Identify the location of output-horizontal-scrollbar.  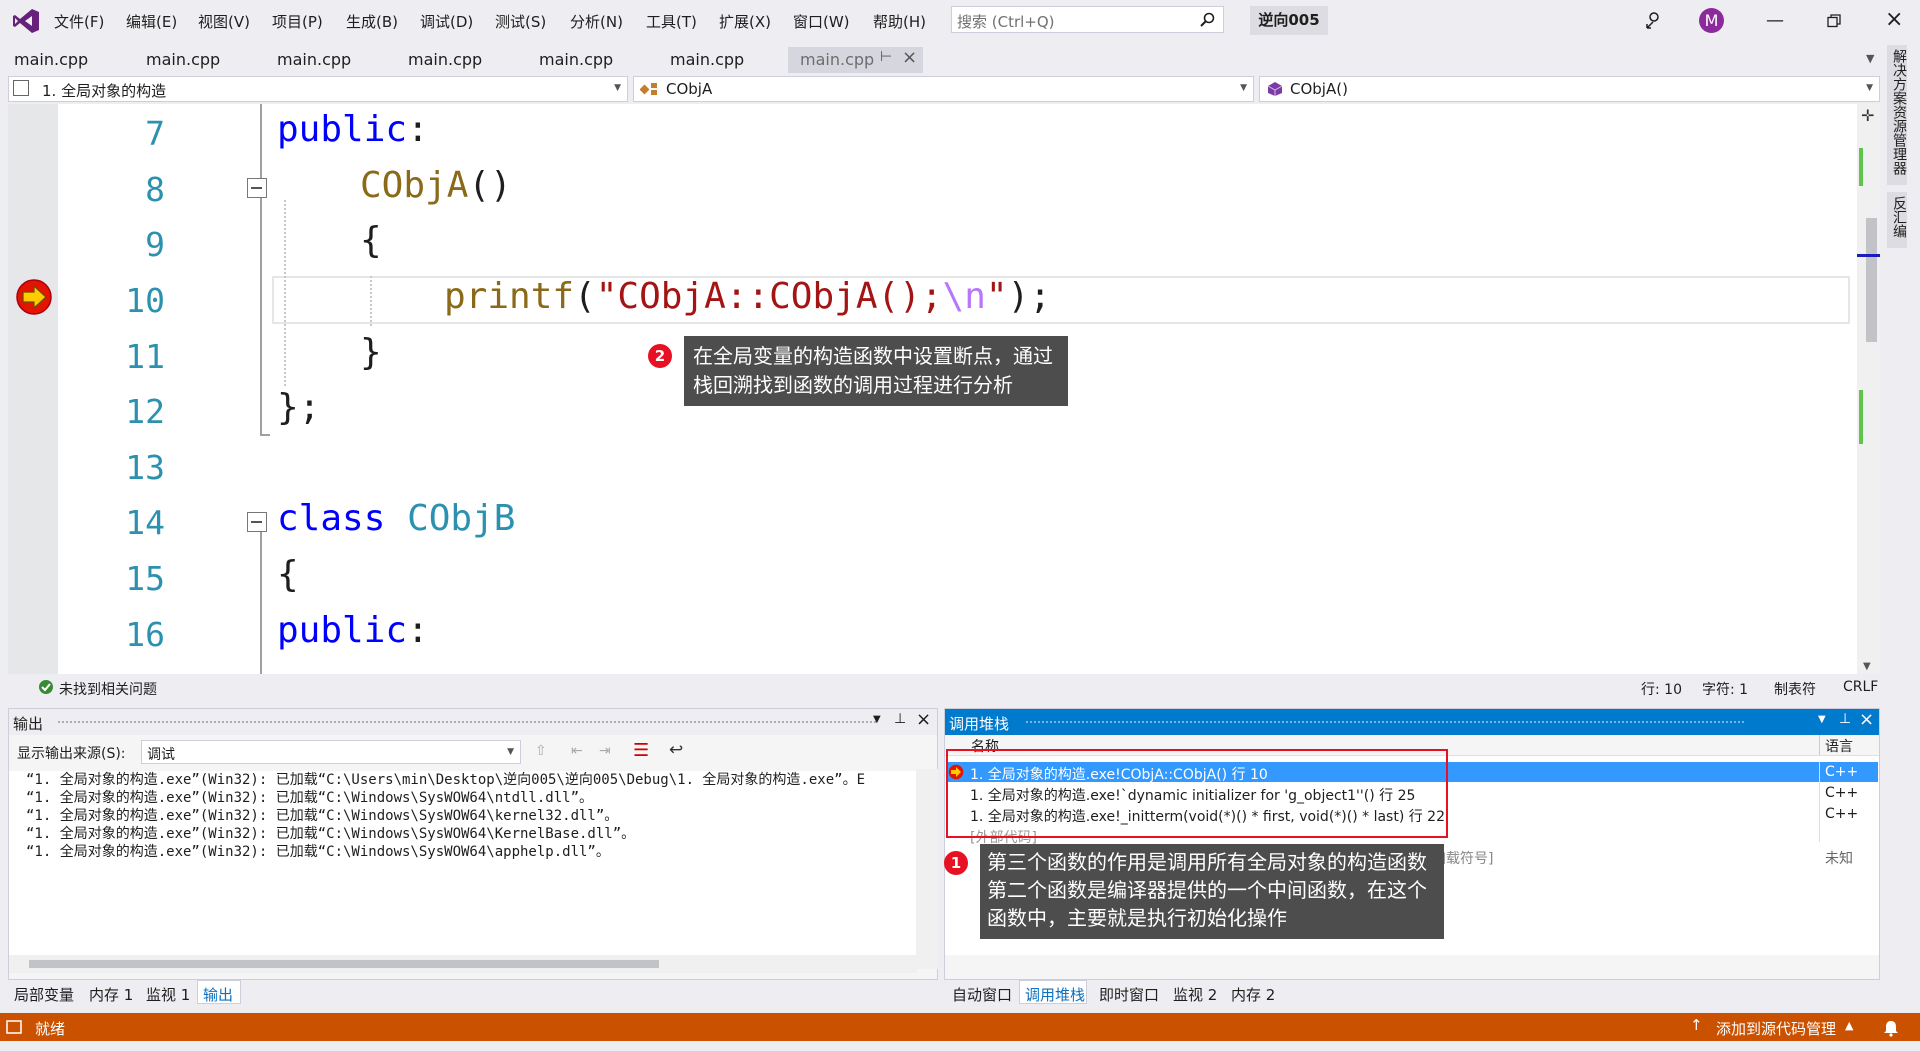
(463, 964).